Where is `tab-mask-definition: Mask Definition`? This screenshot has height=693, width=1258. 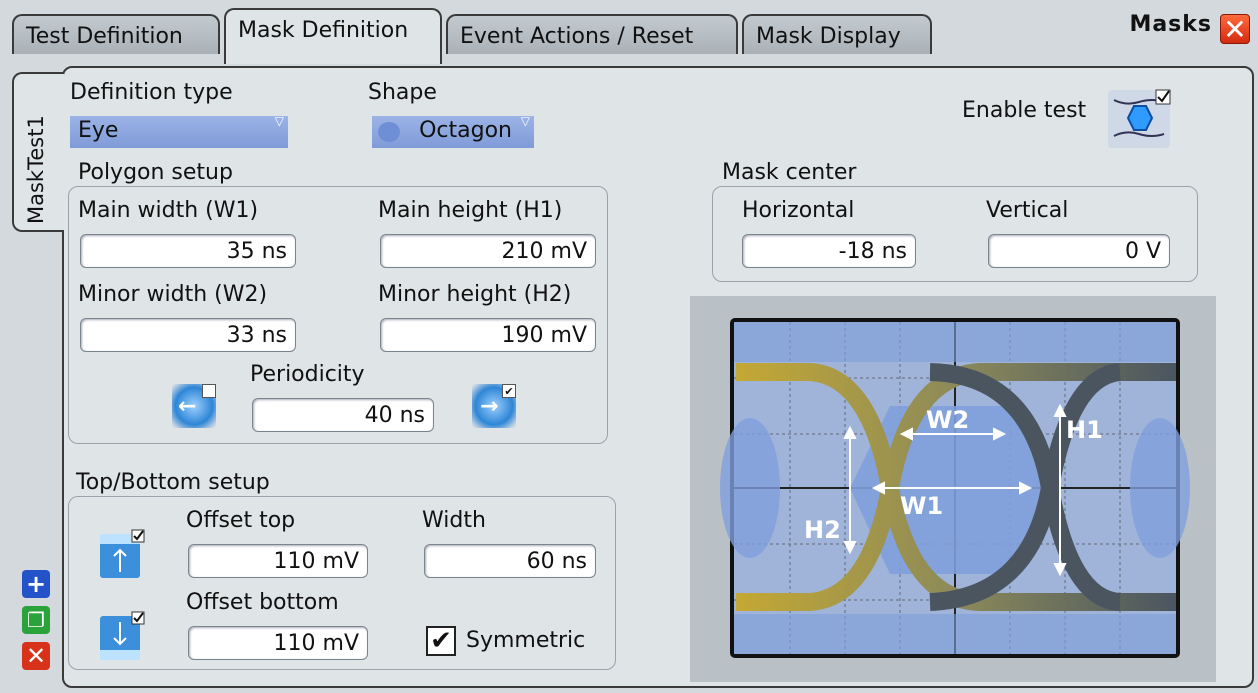 tab-mask-definition: Mask Definition is located at coordinates (333, 36).